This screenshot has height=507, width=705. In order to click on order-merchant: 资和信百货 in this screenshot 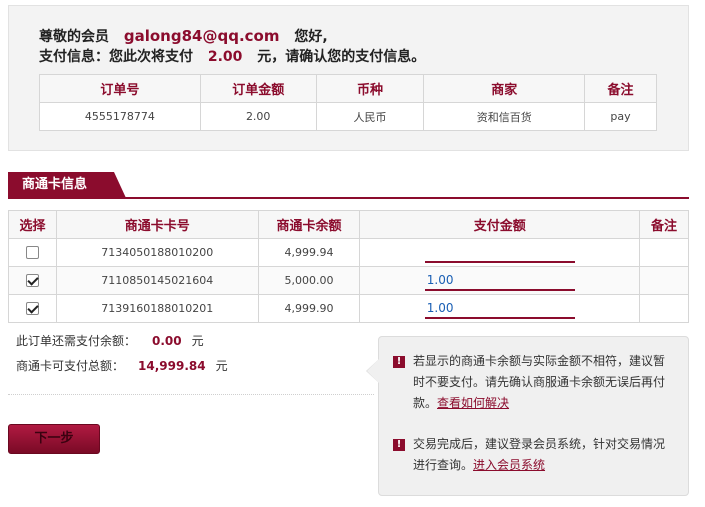, I will do `click(504, 116)`.